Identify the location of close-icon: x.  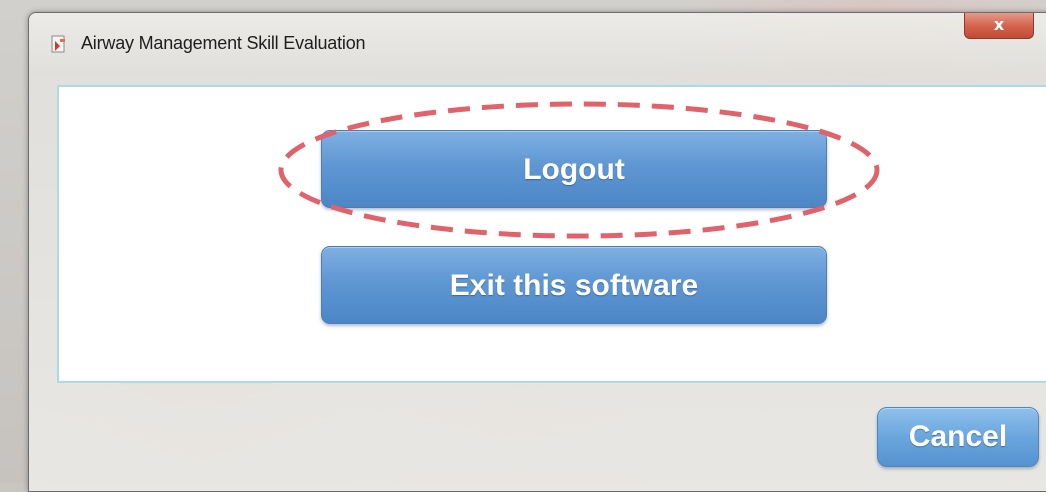
(999, 24).